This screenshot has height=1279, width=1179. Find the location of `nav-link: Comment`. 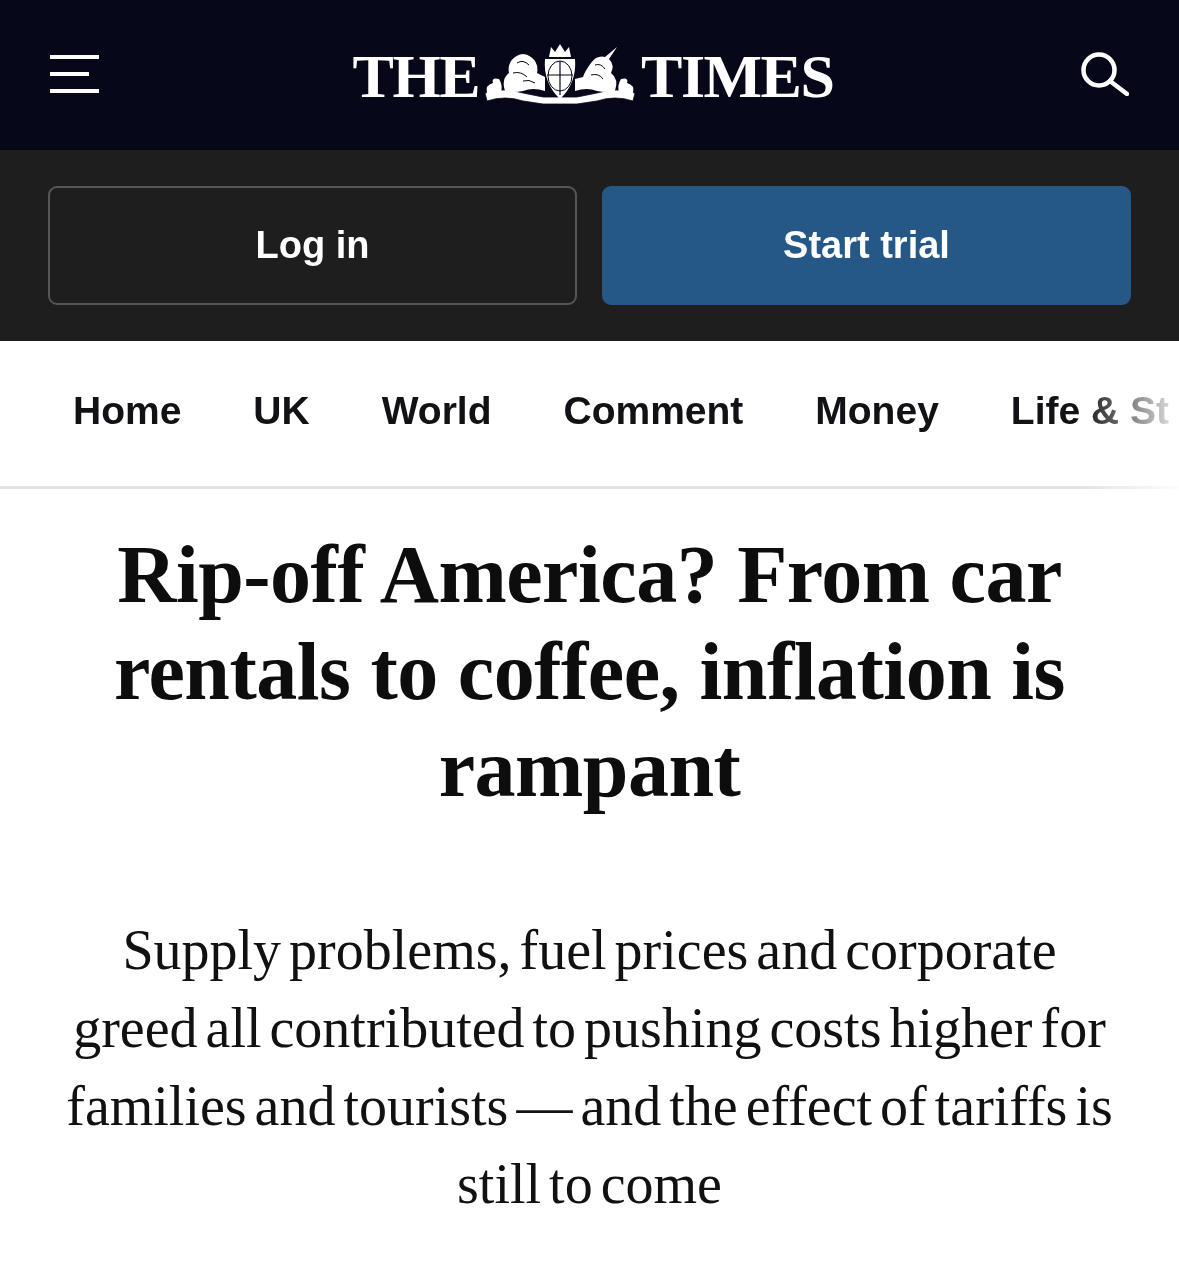

nav-link: Comment is located at coordinates (653, 410).